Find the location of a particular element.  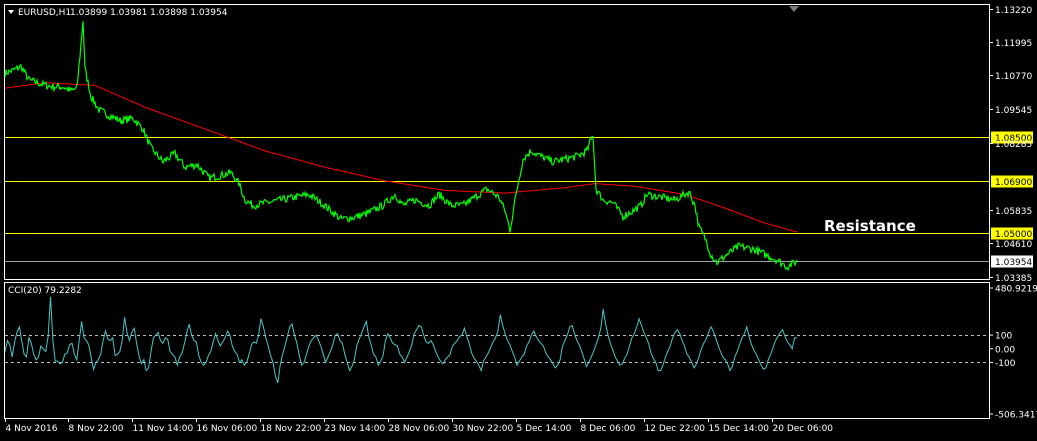

price-tick-label: 1.08285 is located at coordinates (1013, 145).